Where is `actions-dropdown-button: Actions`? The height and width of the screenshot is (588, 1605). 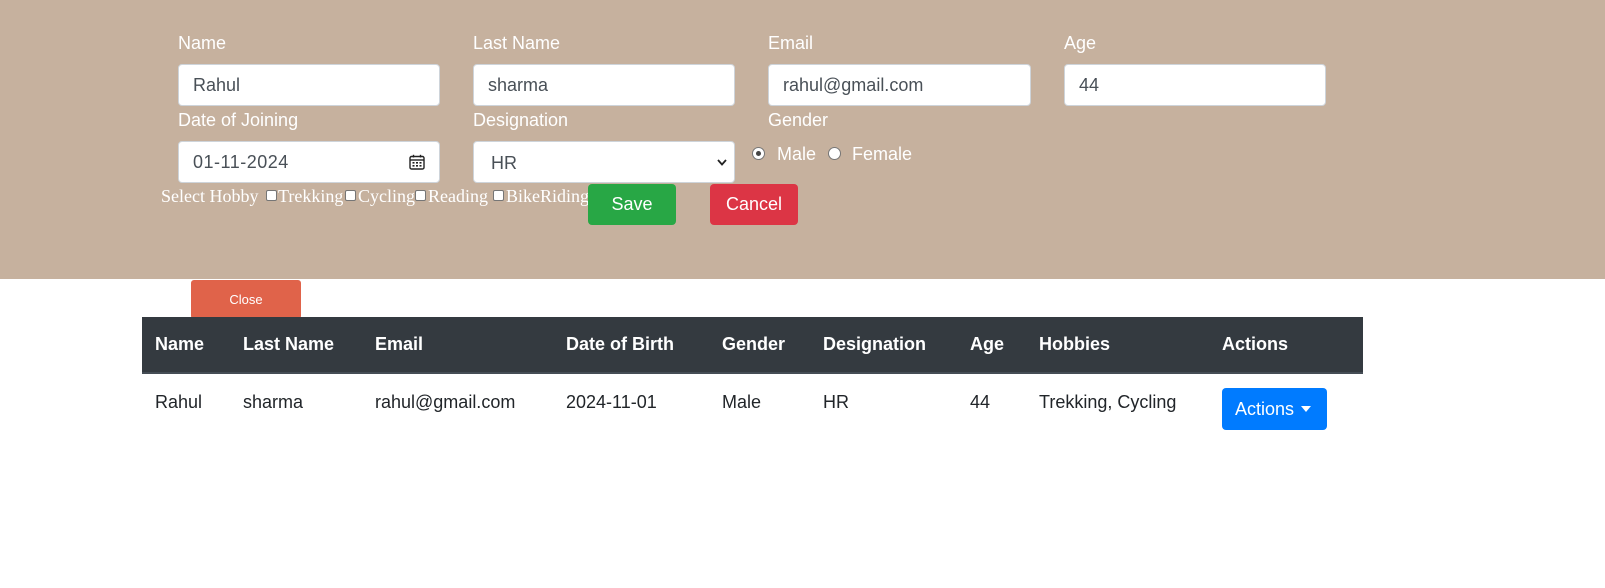
actions-dropdown-button: Actions is located at coordinates (1274, 409).